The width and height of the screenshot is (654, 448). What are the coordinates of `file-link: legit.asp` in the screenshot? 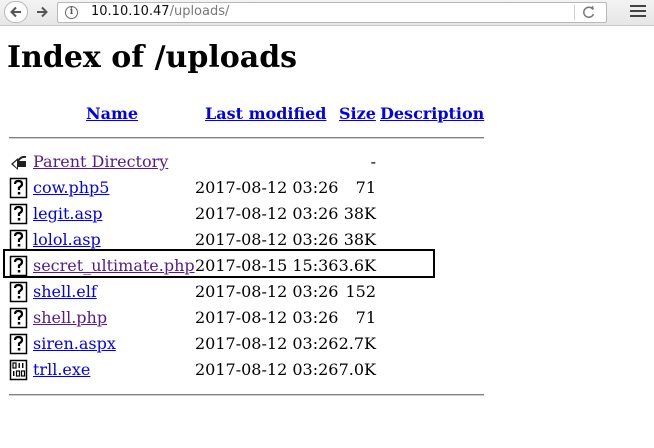 It's located at (67, 213).